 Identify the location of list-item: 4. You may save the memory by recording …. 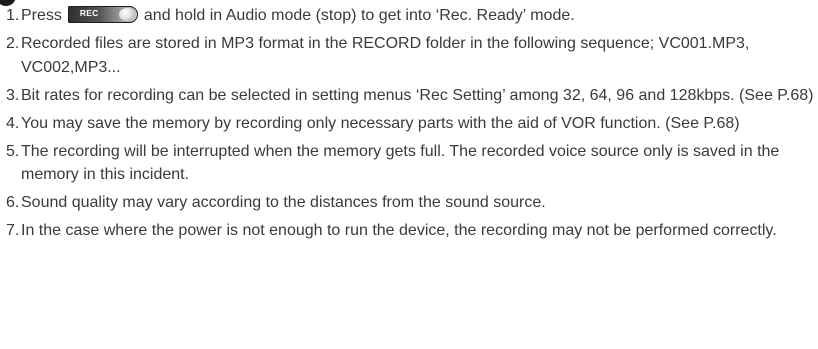
(410, 124).